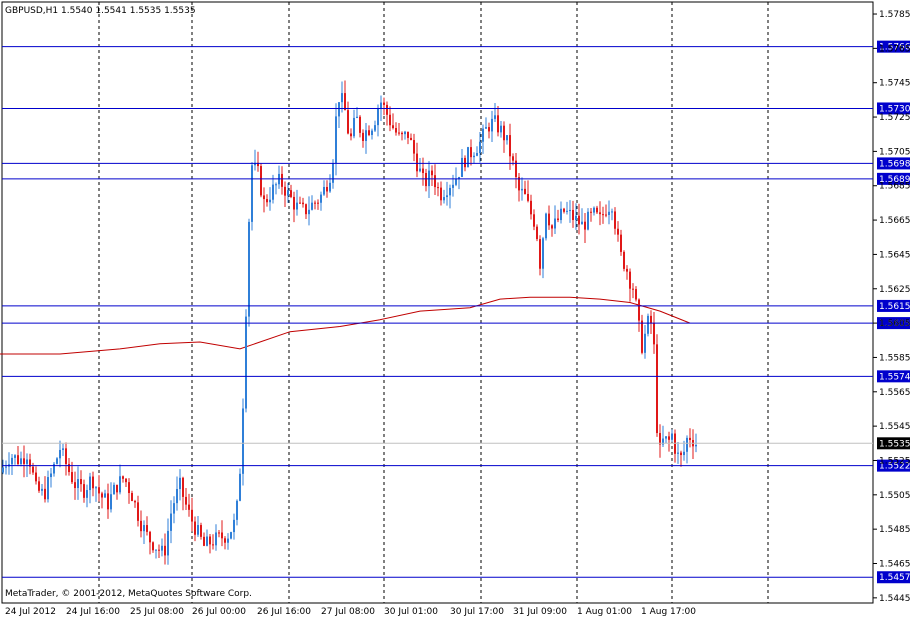  What do you see at coordinates (100, 11) in the screenshot?
I see `symbol-header: GBPUSD,H1 1.5540 1.5541 1.5535 1.5535` at bounding box center [100, 11].